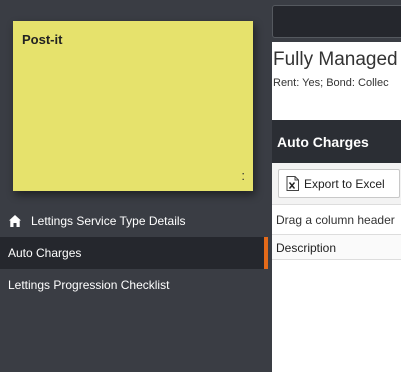 The image size is (401, 372). I want to click on page-subtitle: Rent: Yes; Bond: Collec, so click(331, 83).